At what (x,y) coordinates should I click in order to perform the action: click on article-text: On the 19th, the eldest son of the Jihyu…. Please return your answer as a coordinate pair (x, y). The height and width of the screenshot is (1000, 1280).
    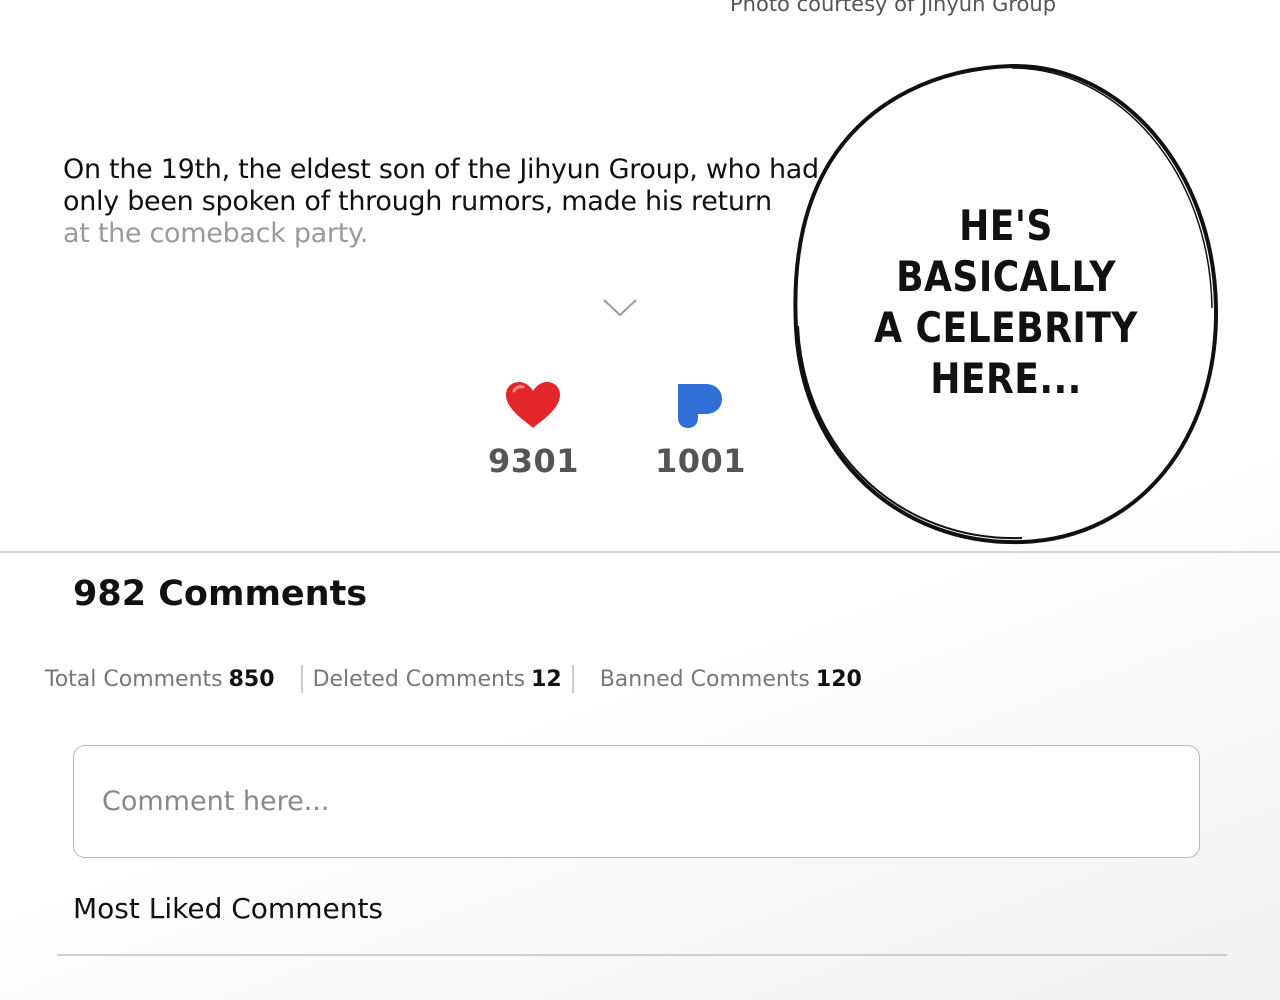
    Looking at the image, I should click on (453, 202).